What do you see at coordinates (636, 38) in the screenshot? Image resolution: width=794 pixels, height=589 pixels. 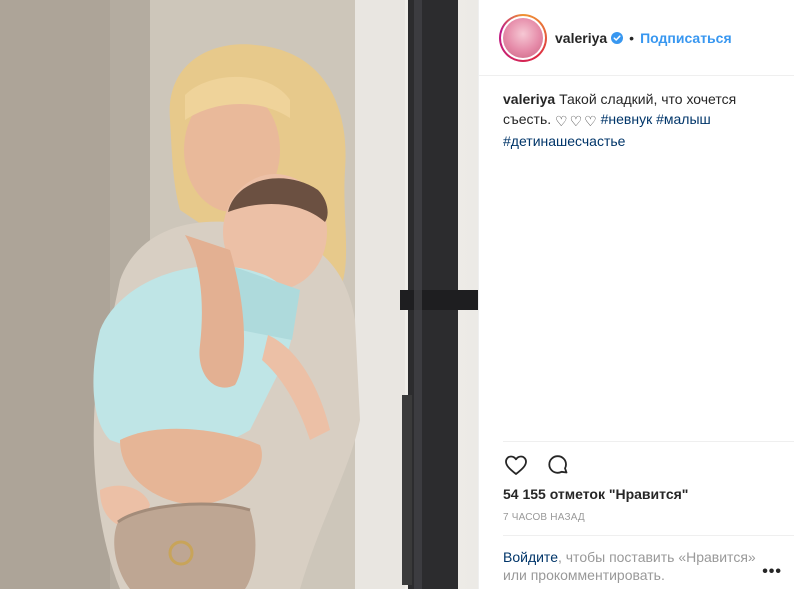 I see `post-header: valeriya • Подписаться` at bounding box center [636, 38].